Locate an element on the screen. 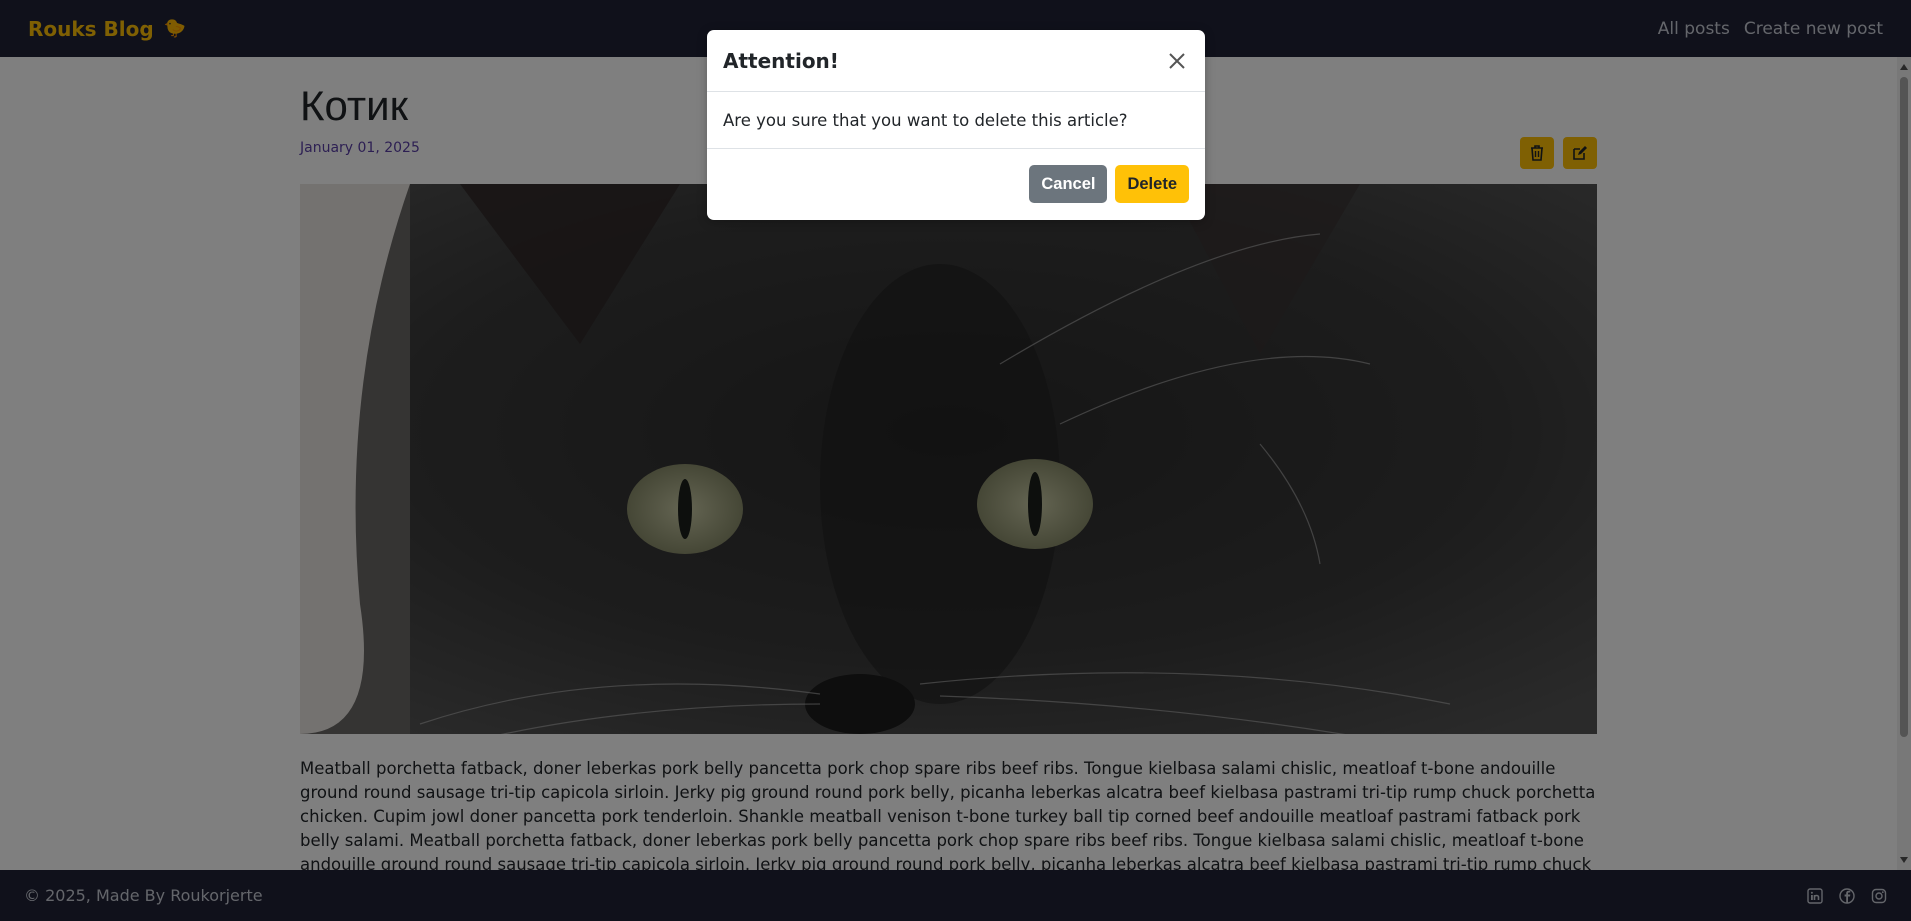  confirm-delete-button: Delete is located at coordinates (1152, 184).